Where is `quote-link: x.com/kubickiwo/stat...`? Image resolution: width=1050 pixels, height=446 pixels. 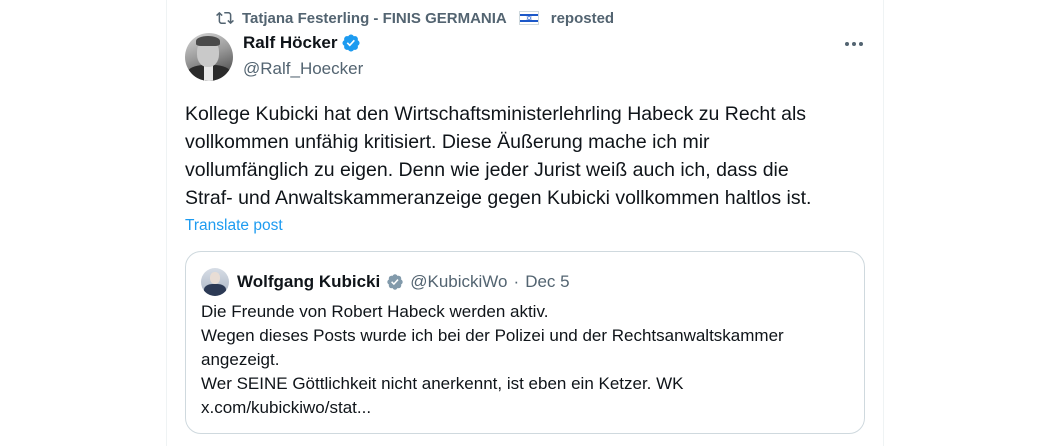
quote-link: x.com/kubickiwo/stat... is located at coordinates (526, 408).